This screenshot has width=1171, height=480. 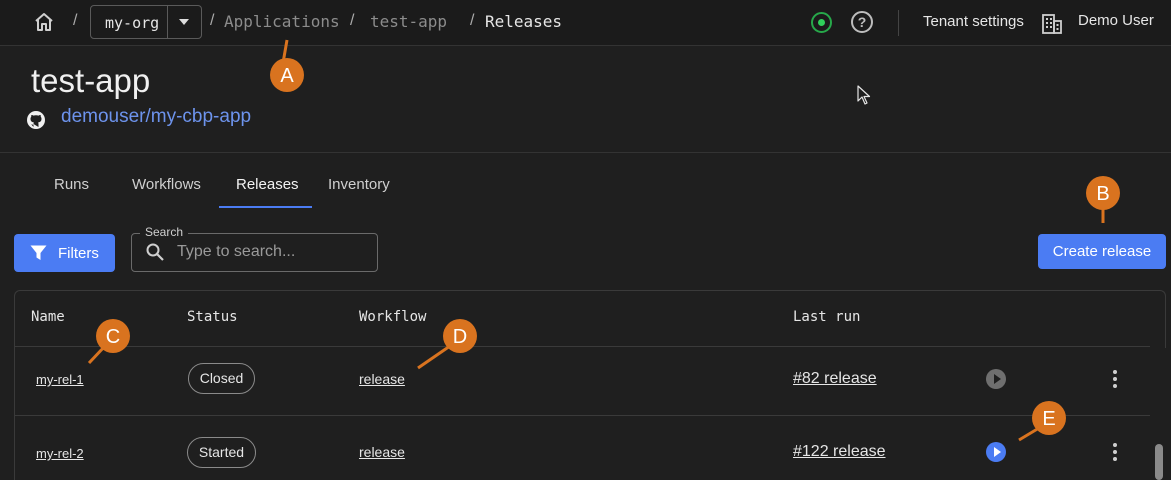 What do you see at coordinates (48, 317) in the screenshot?
I see `column-header-name: Name` at bounding box center [48, 317].